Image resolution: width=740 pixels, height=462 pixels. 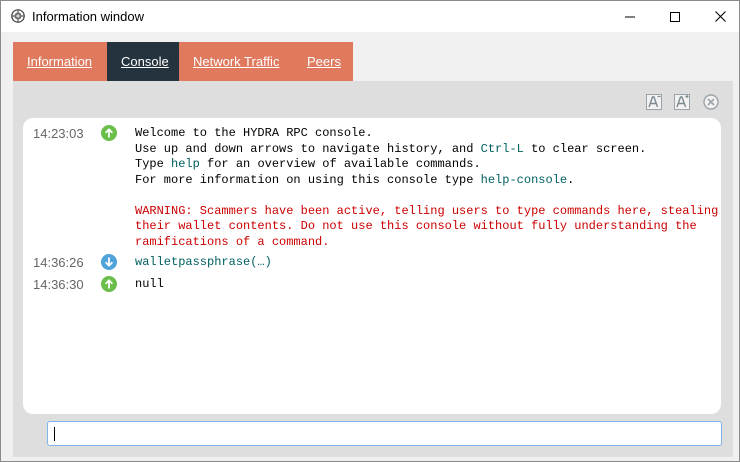 What do you see at coordinates (682, 102) in the screenshot?
I see `font-larger-icon` at bounding box center [682, 102].